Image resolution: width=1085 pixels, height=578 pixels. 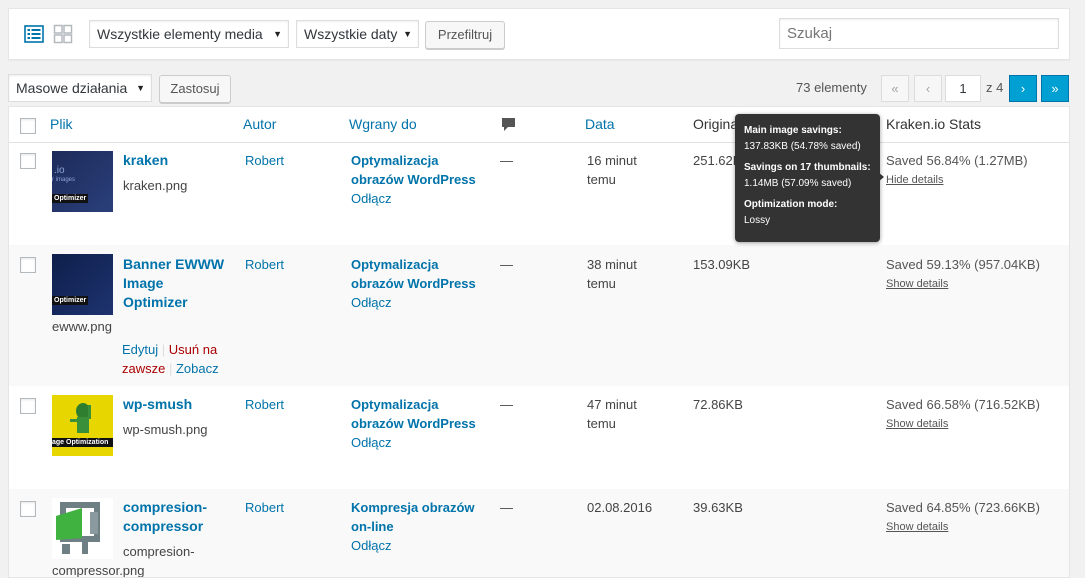 I want to click on search-input, so click(x=919, y=33).